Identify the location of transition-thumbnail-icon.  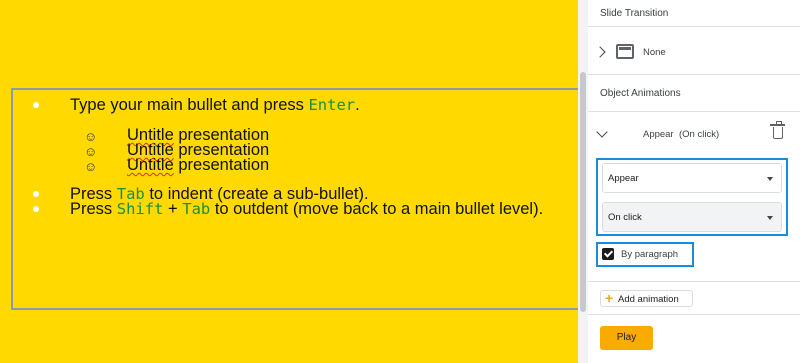
(625, 51).